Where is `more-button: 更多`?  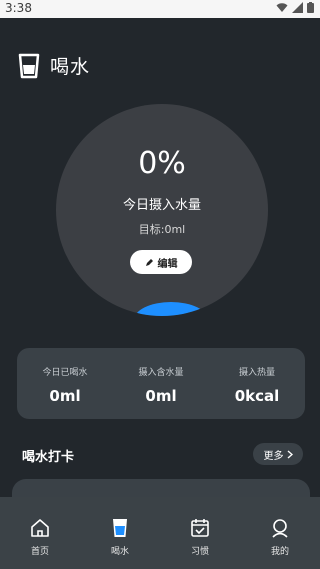
more-button: 更多 is located at coordinates (278, 454).